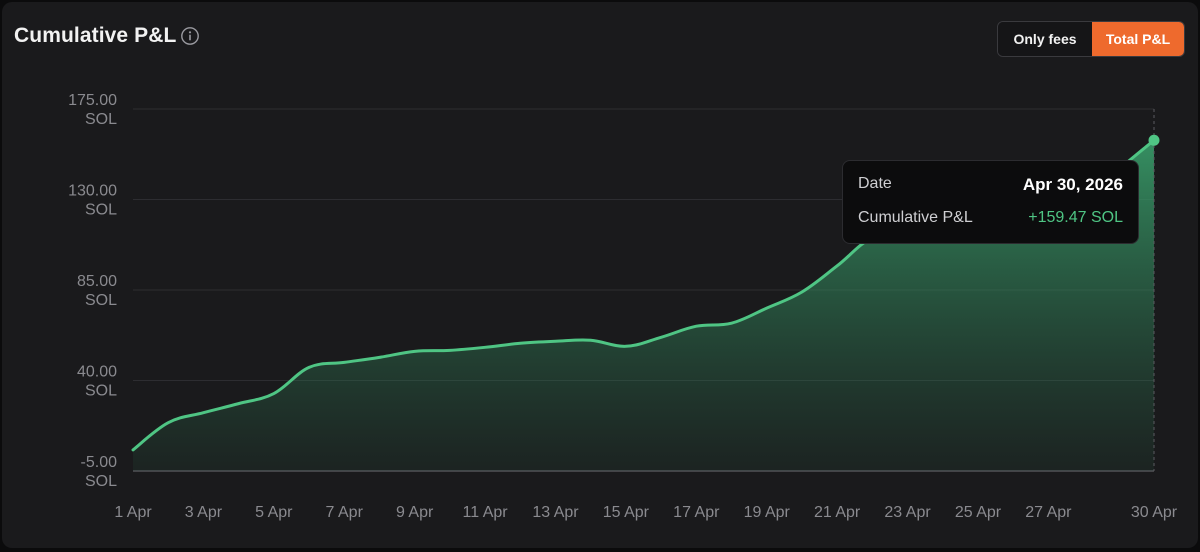 The height and width of the screenshot is (552, 1200). I want to click on x-tick-label: 3 Apr, so click(204, 512).